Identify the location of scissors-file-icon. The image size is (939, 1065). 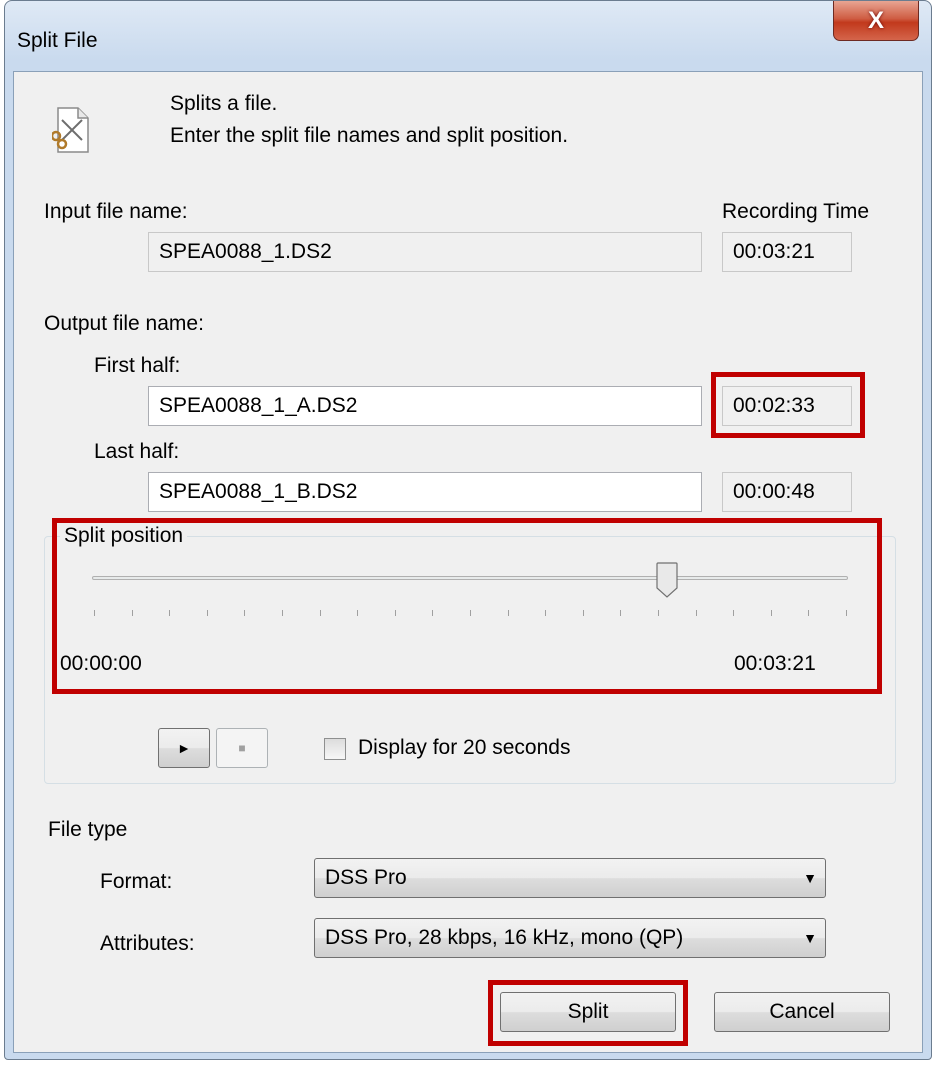
(70, 130).